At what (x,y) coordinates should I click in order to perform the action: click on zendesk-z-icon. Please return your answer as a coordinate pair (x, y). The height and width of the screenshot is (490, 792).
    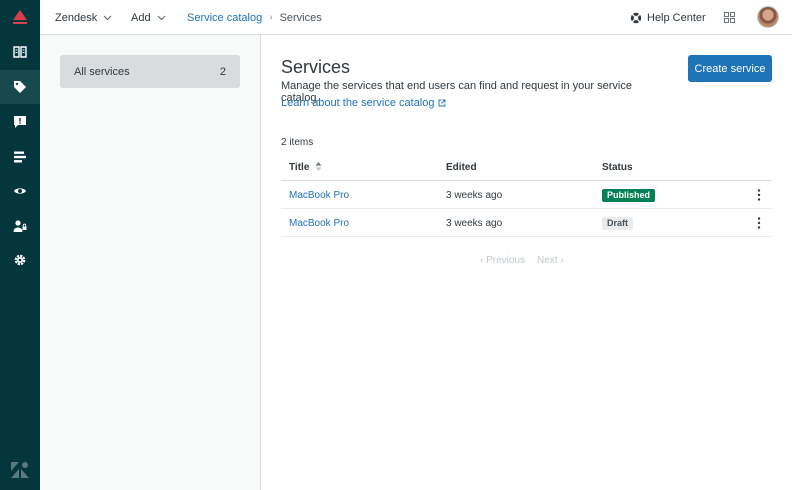
    Looking at the image, I should click on (20, 470).